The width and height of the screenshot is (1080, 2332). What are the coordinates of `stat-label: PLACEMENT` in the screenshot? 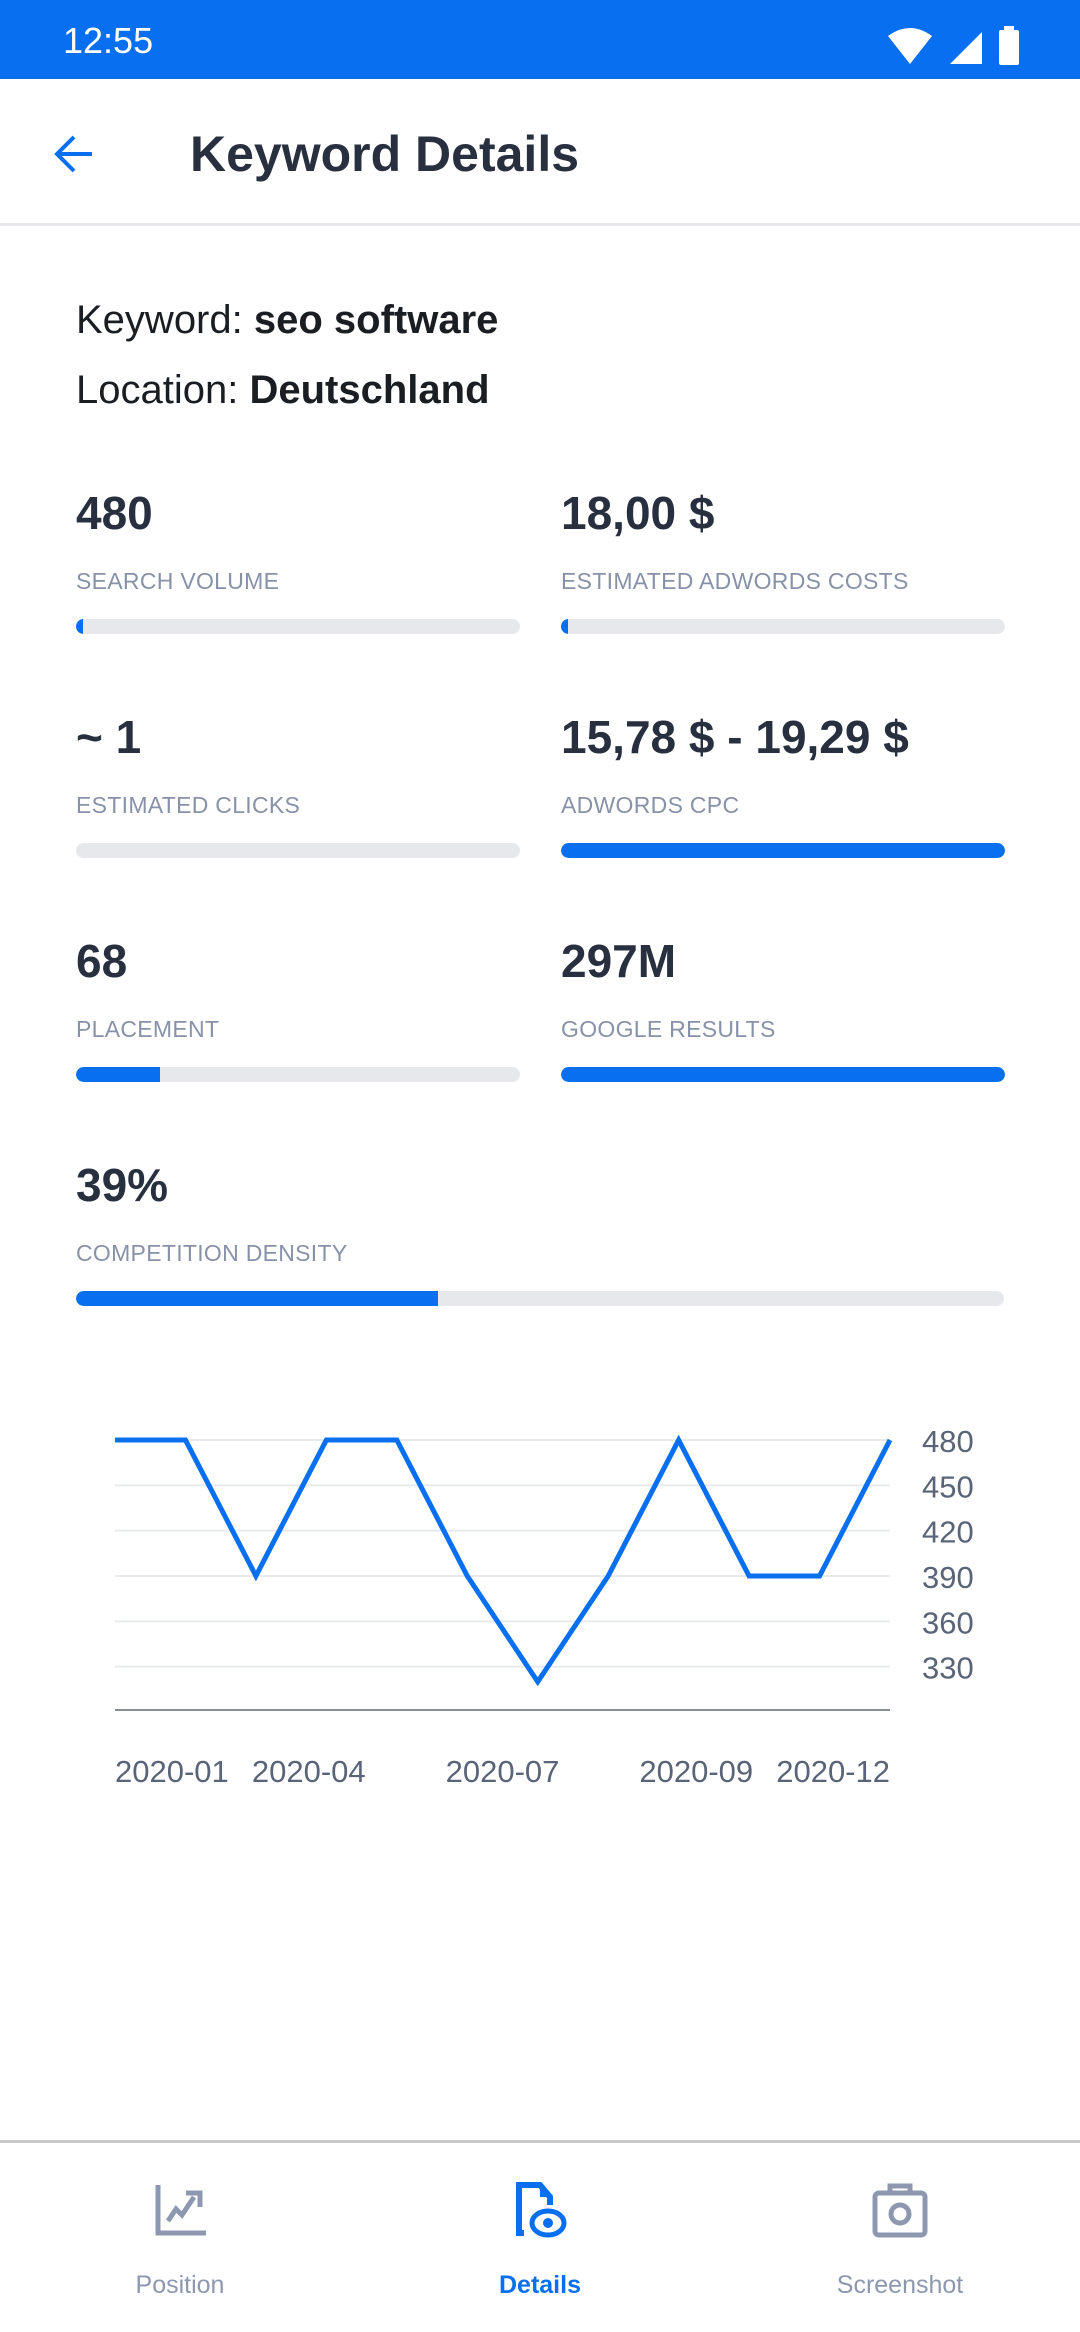 It's located at (148, 1029).